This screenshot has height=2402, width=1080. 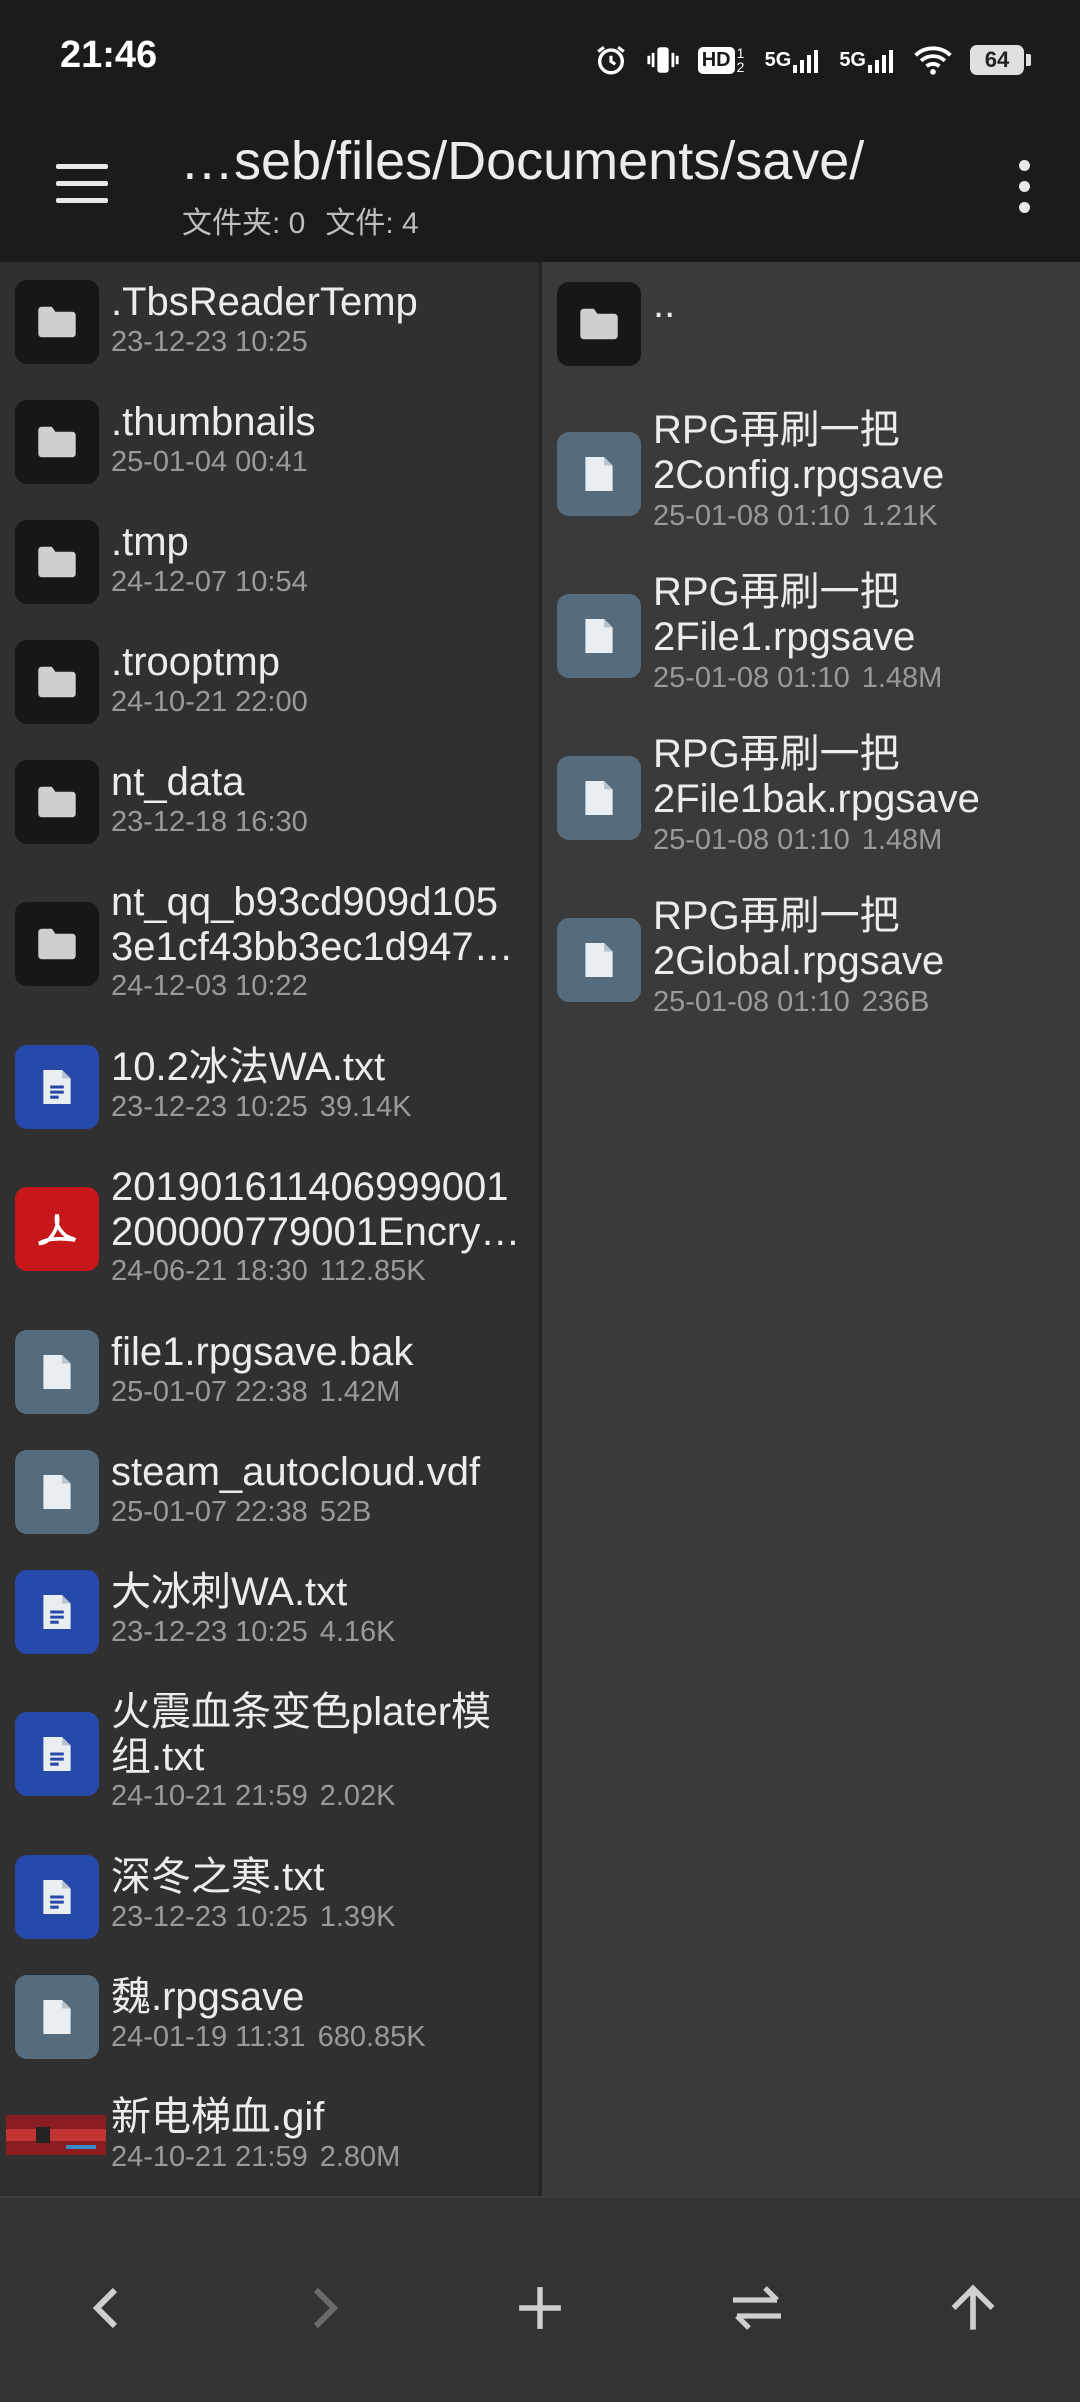 What do you see at coordinates (262, 1352) in the screenshot?
I see `file-name: file1.rpgsave.bak` at bounding box center [262, 1352].